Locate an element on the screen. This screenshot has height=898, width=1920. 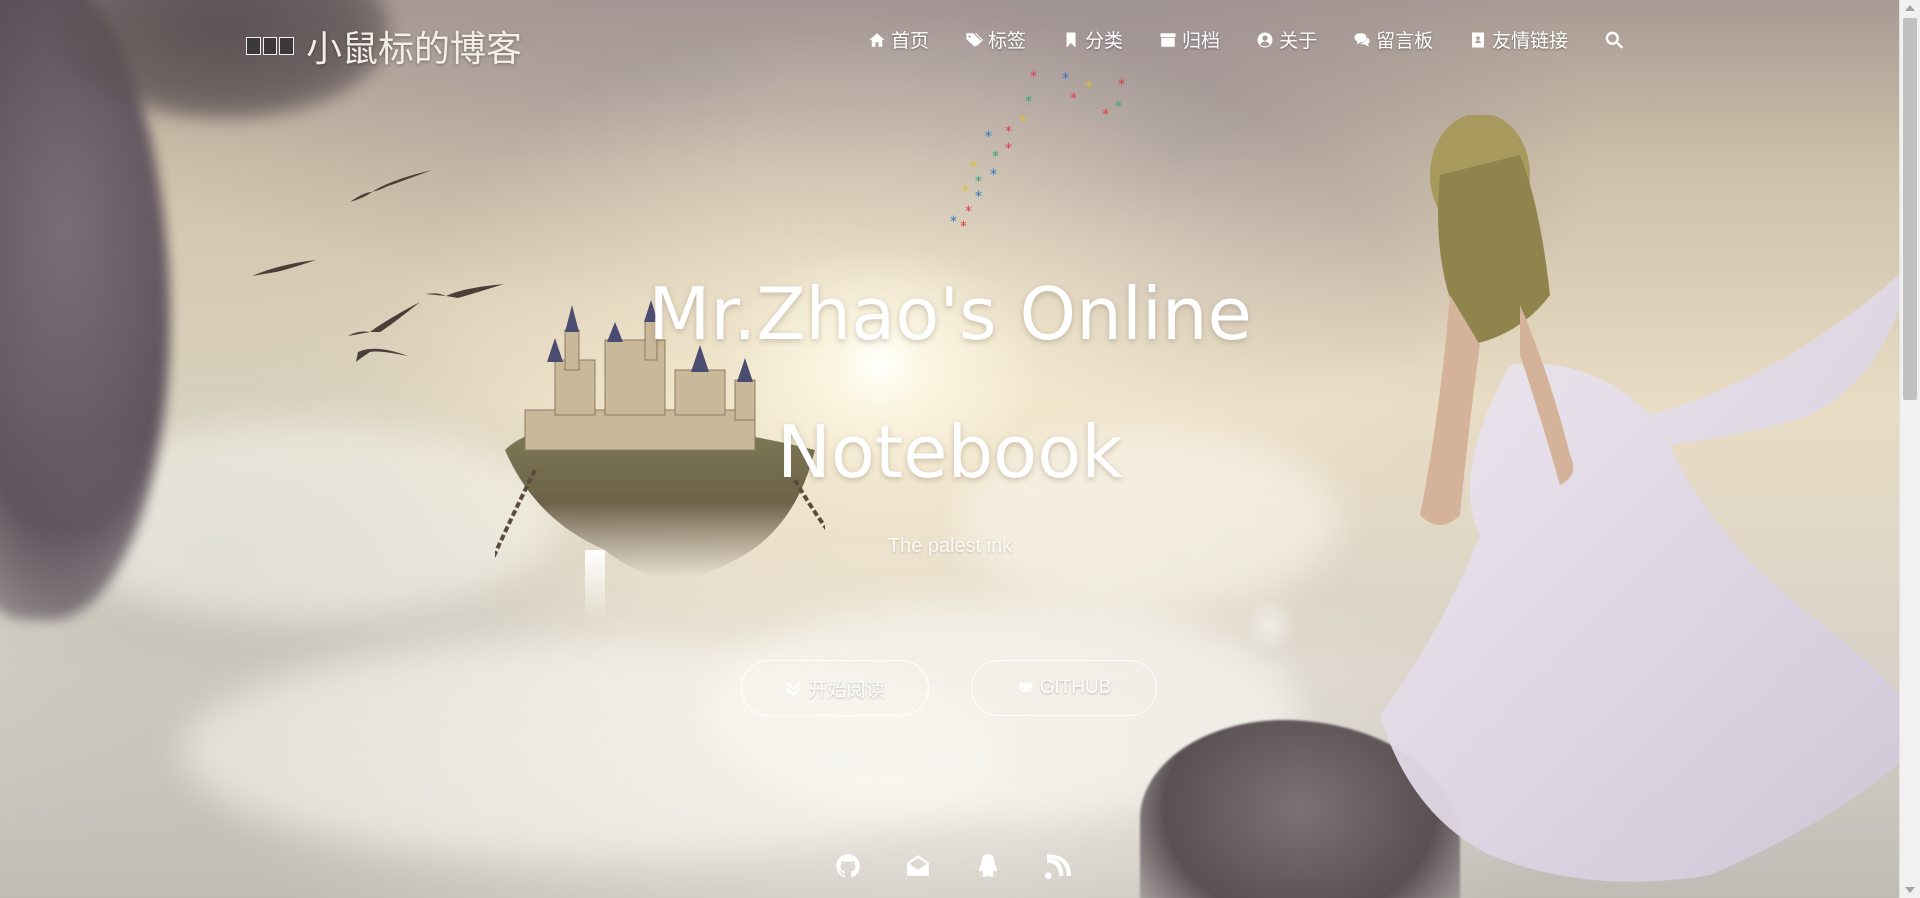
qq-icon is located at coordinates (988, 865).